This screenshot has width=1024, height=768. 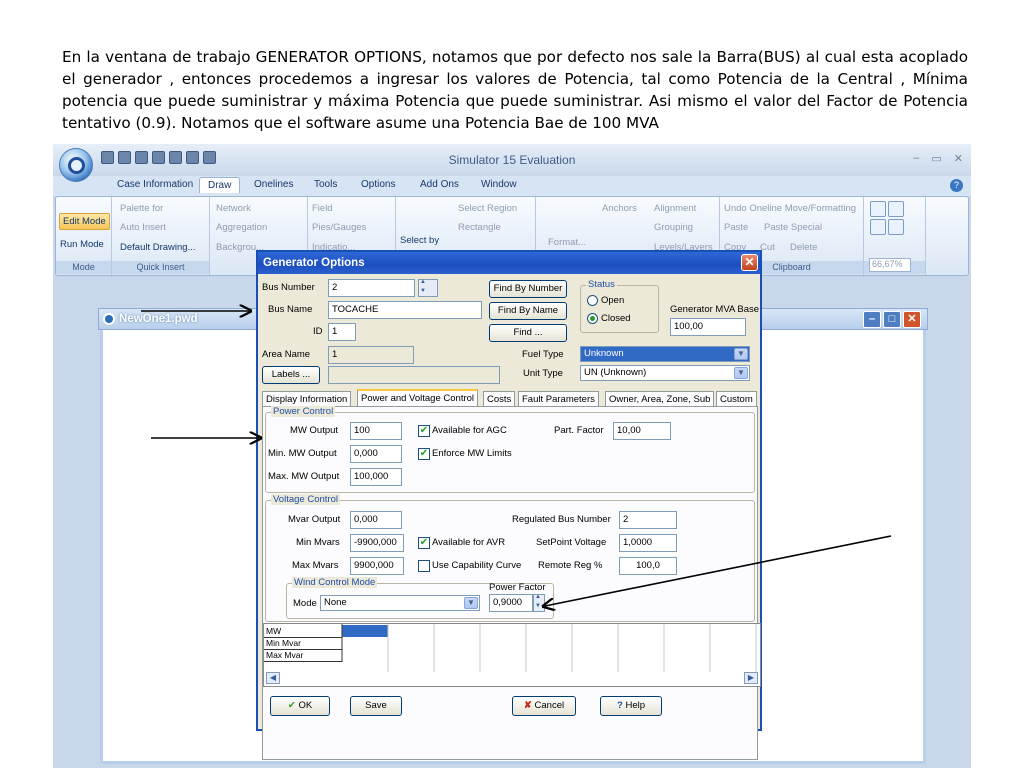 I want to click on arrow-power-factor, so click(x=718, y=570).